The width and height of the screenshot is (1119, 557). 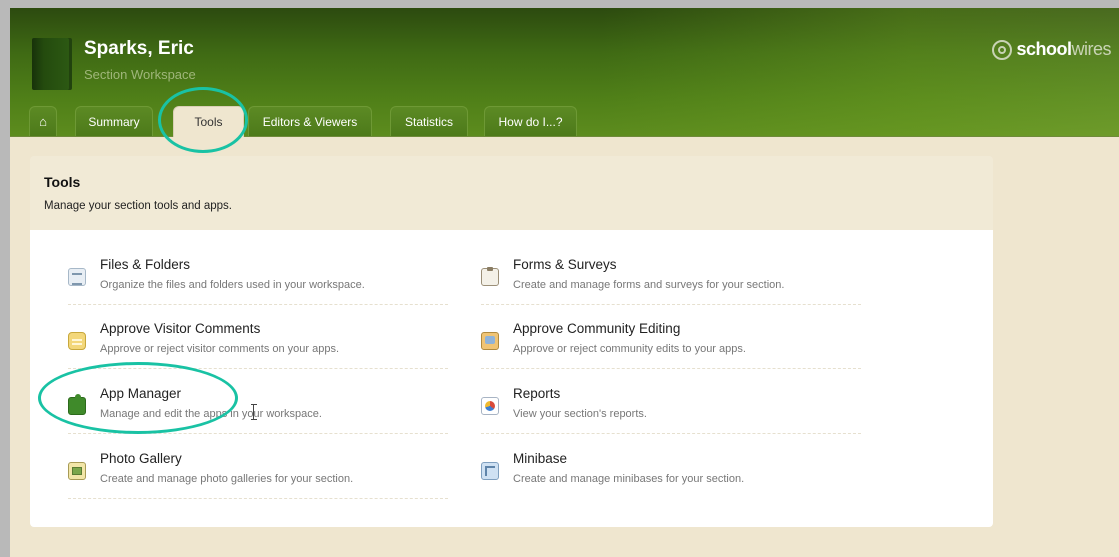 What do you see at coordinates (1044, 49) in the screenshot?
I see `brand-bold: school` at bounding box center [1044, 49].